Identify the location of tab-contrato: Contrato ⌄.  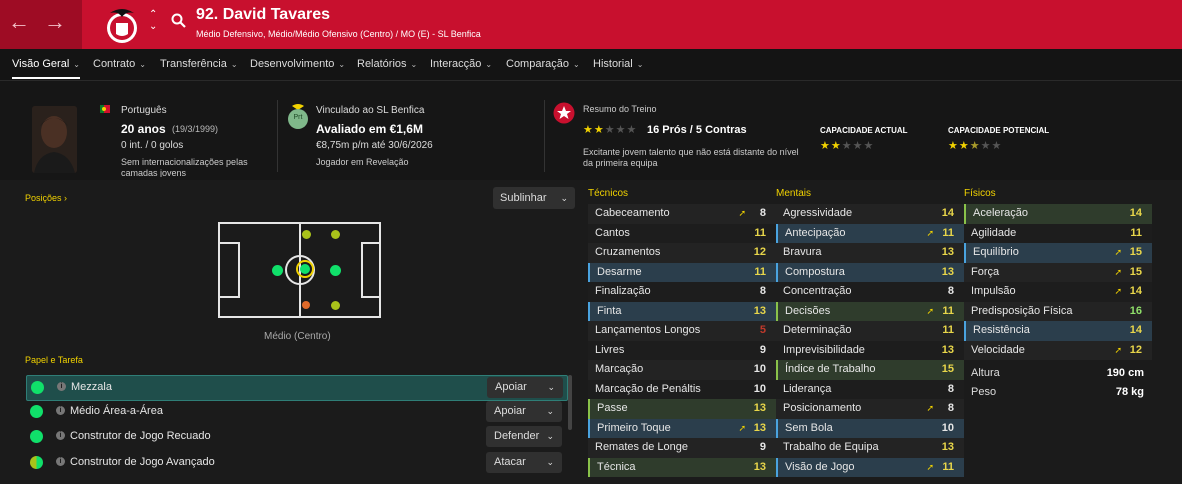
(119, 64).